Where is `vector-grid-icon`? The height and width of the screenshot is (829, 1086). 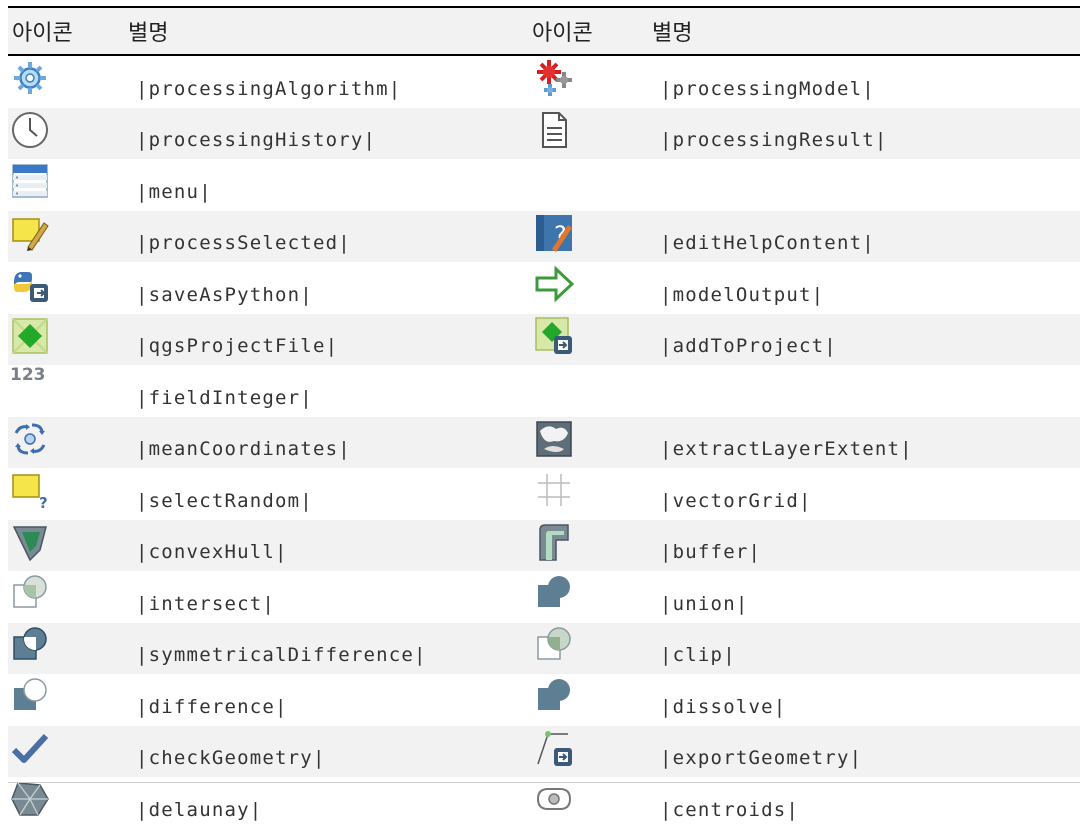 vector-grid-icon is located at coordinates (554, 490).